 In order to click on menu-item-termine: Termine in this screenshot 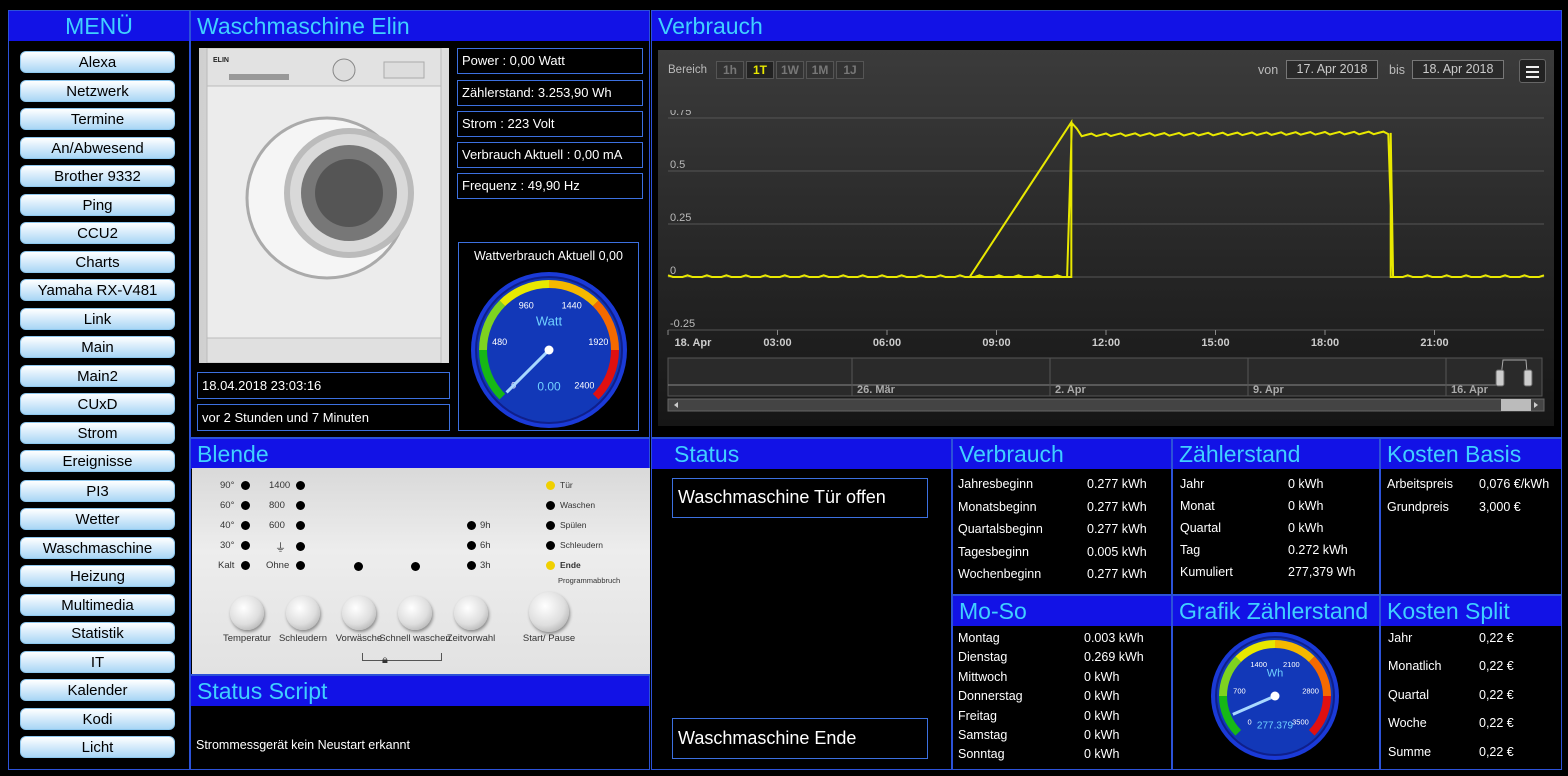, I will do `click(97, 119)`.